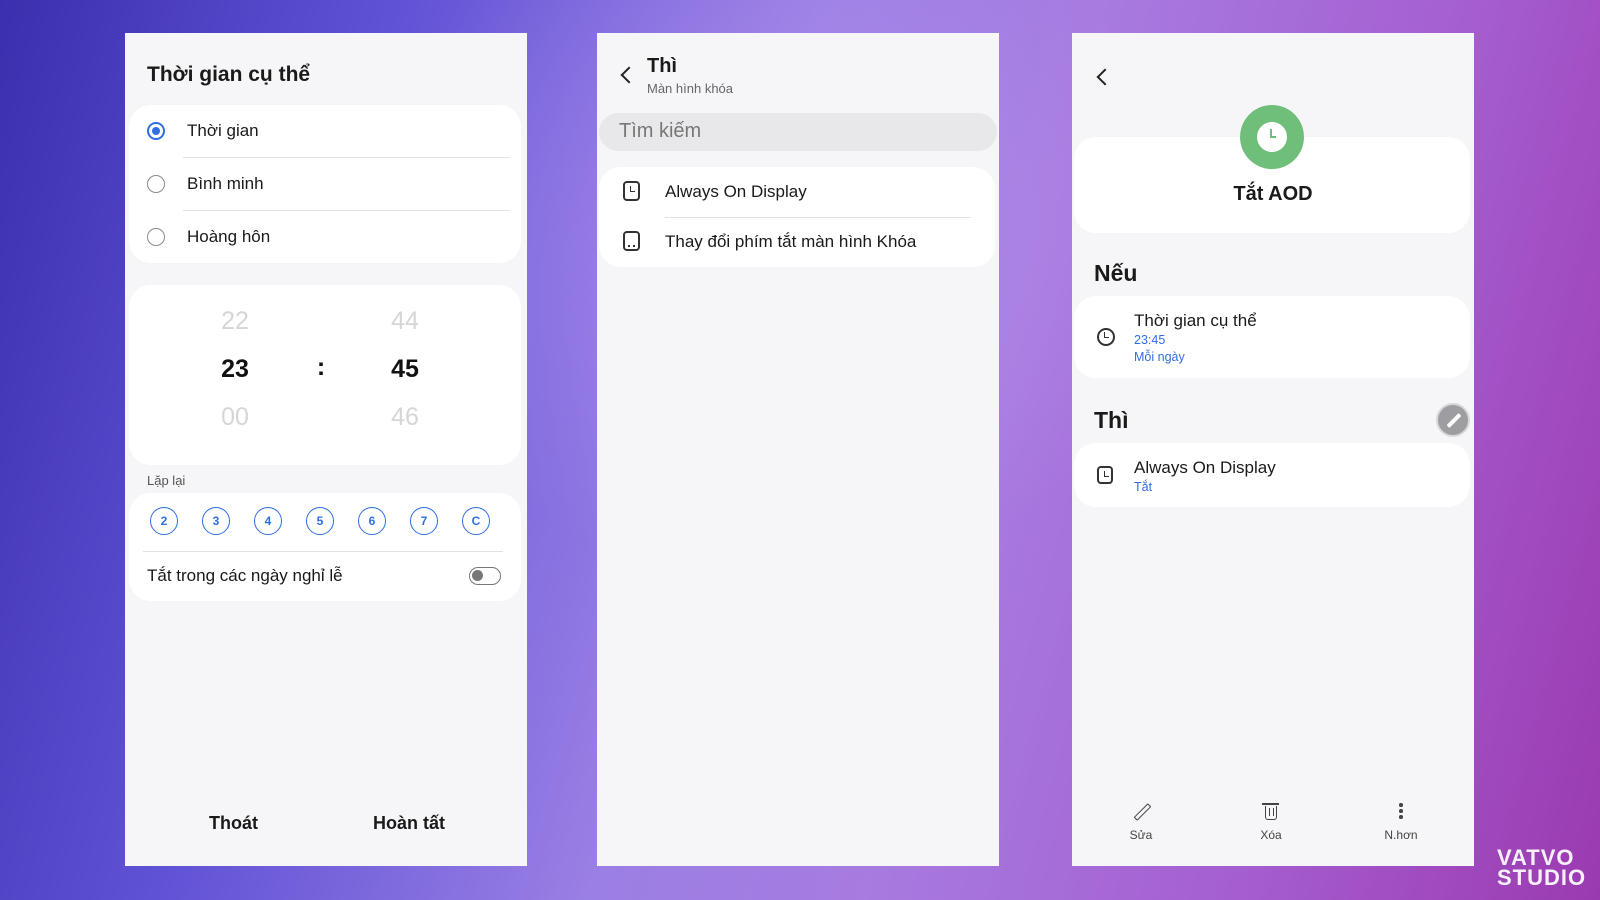 The width and height of the screenshot is (1600, 900). I want to click on day-toggle-2: 2, so click(164, 521).